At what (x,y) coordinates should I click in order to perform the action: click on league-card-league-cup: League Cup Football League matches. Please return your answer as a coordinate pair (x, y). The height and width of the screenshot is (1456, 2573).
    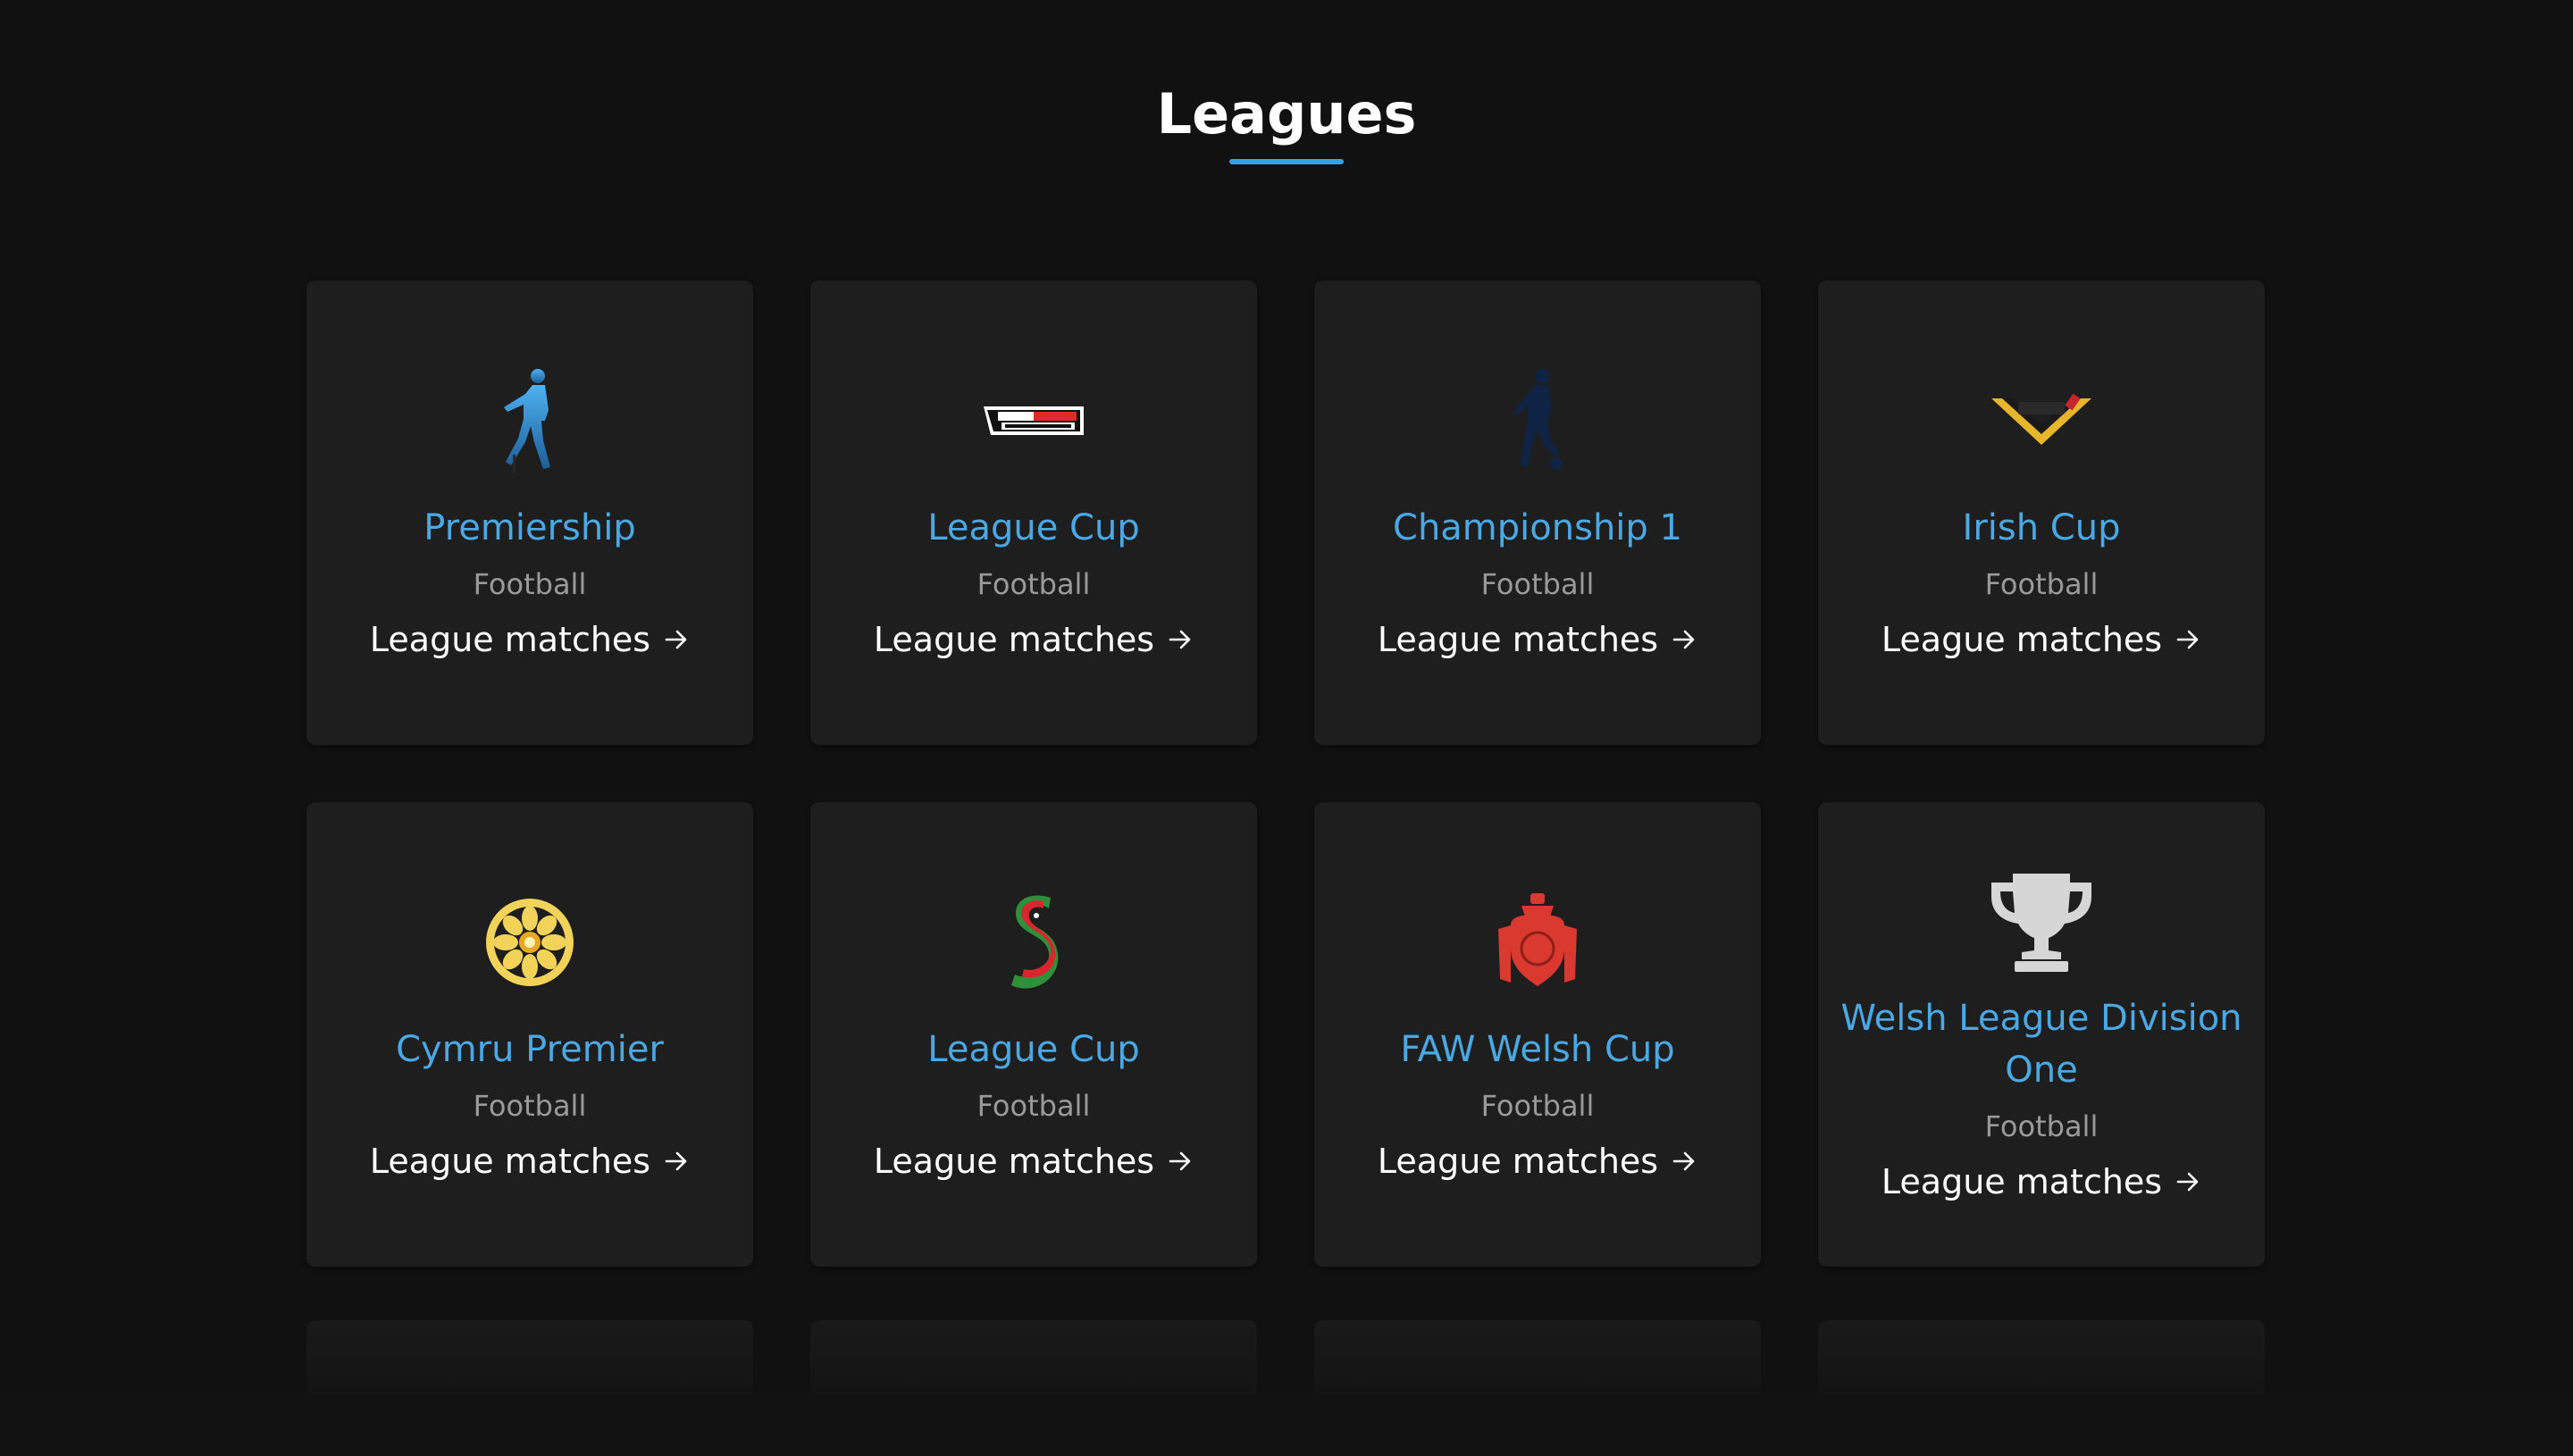
    Looking at the image, I should click on (1033, 512).